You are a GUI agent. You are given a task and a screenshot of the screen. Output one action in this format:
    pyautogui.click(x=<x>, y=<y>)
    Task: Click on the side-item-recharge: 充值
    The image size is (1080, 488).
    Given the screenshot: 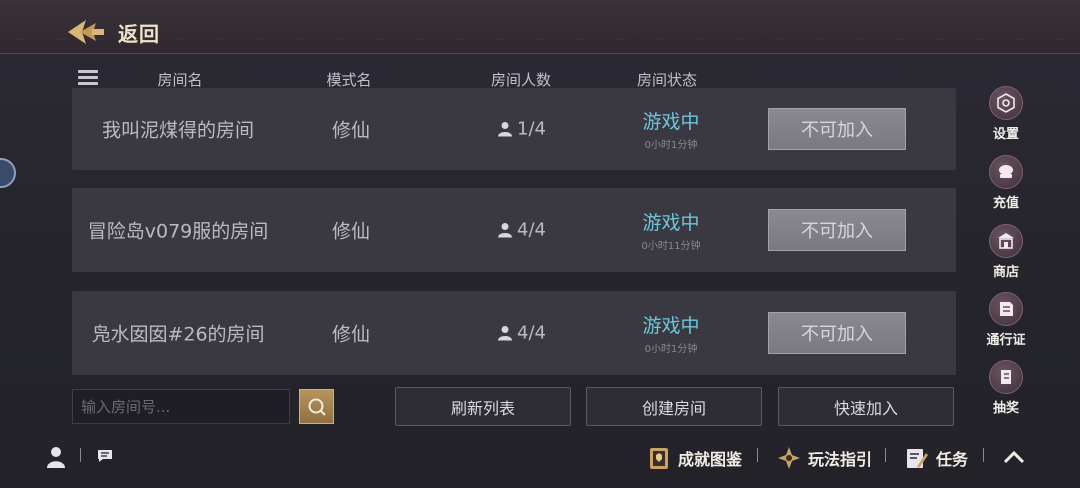 What is the action you would take?
    pyautogui.click(x=1006, y=183)
    